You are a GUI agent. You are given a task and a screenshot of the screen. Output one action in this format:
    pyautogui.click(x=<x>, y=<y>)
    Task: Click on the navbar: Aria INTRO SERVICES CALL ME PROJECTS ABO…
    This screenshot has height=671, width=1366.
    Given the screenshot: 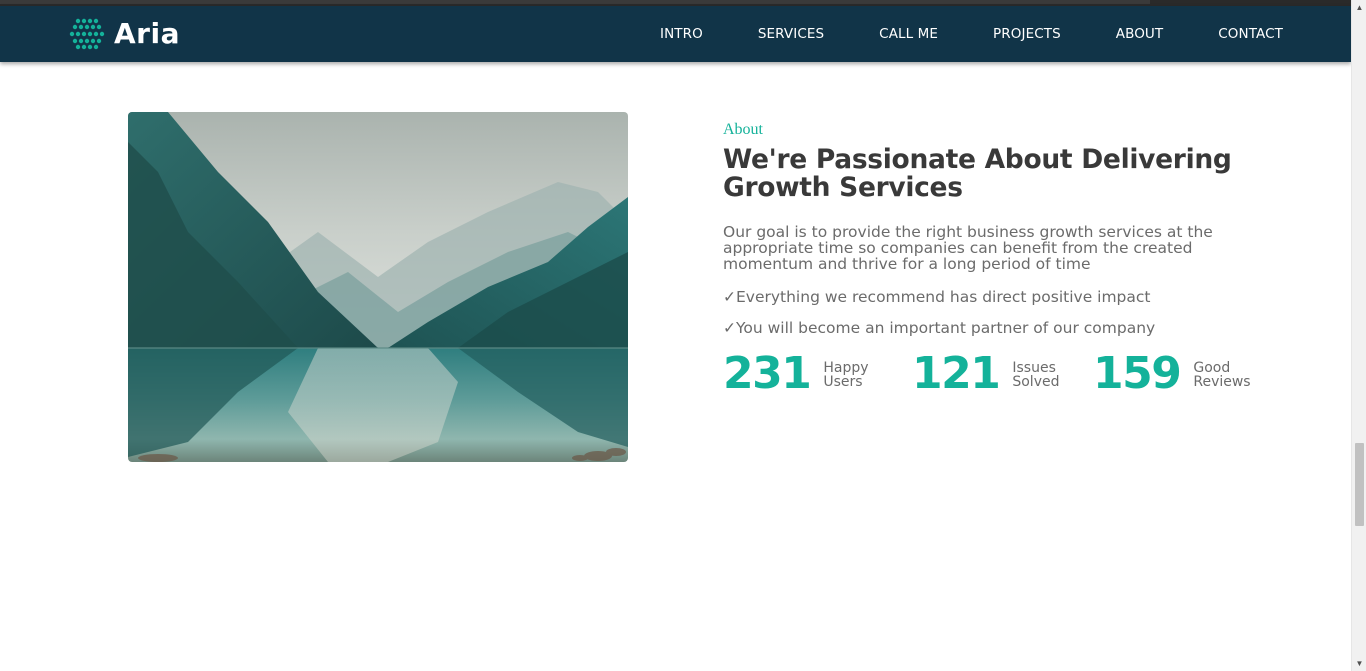 What is the action you would take?
    pyautogui.click(x=675, y=34)
    